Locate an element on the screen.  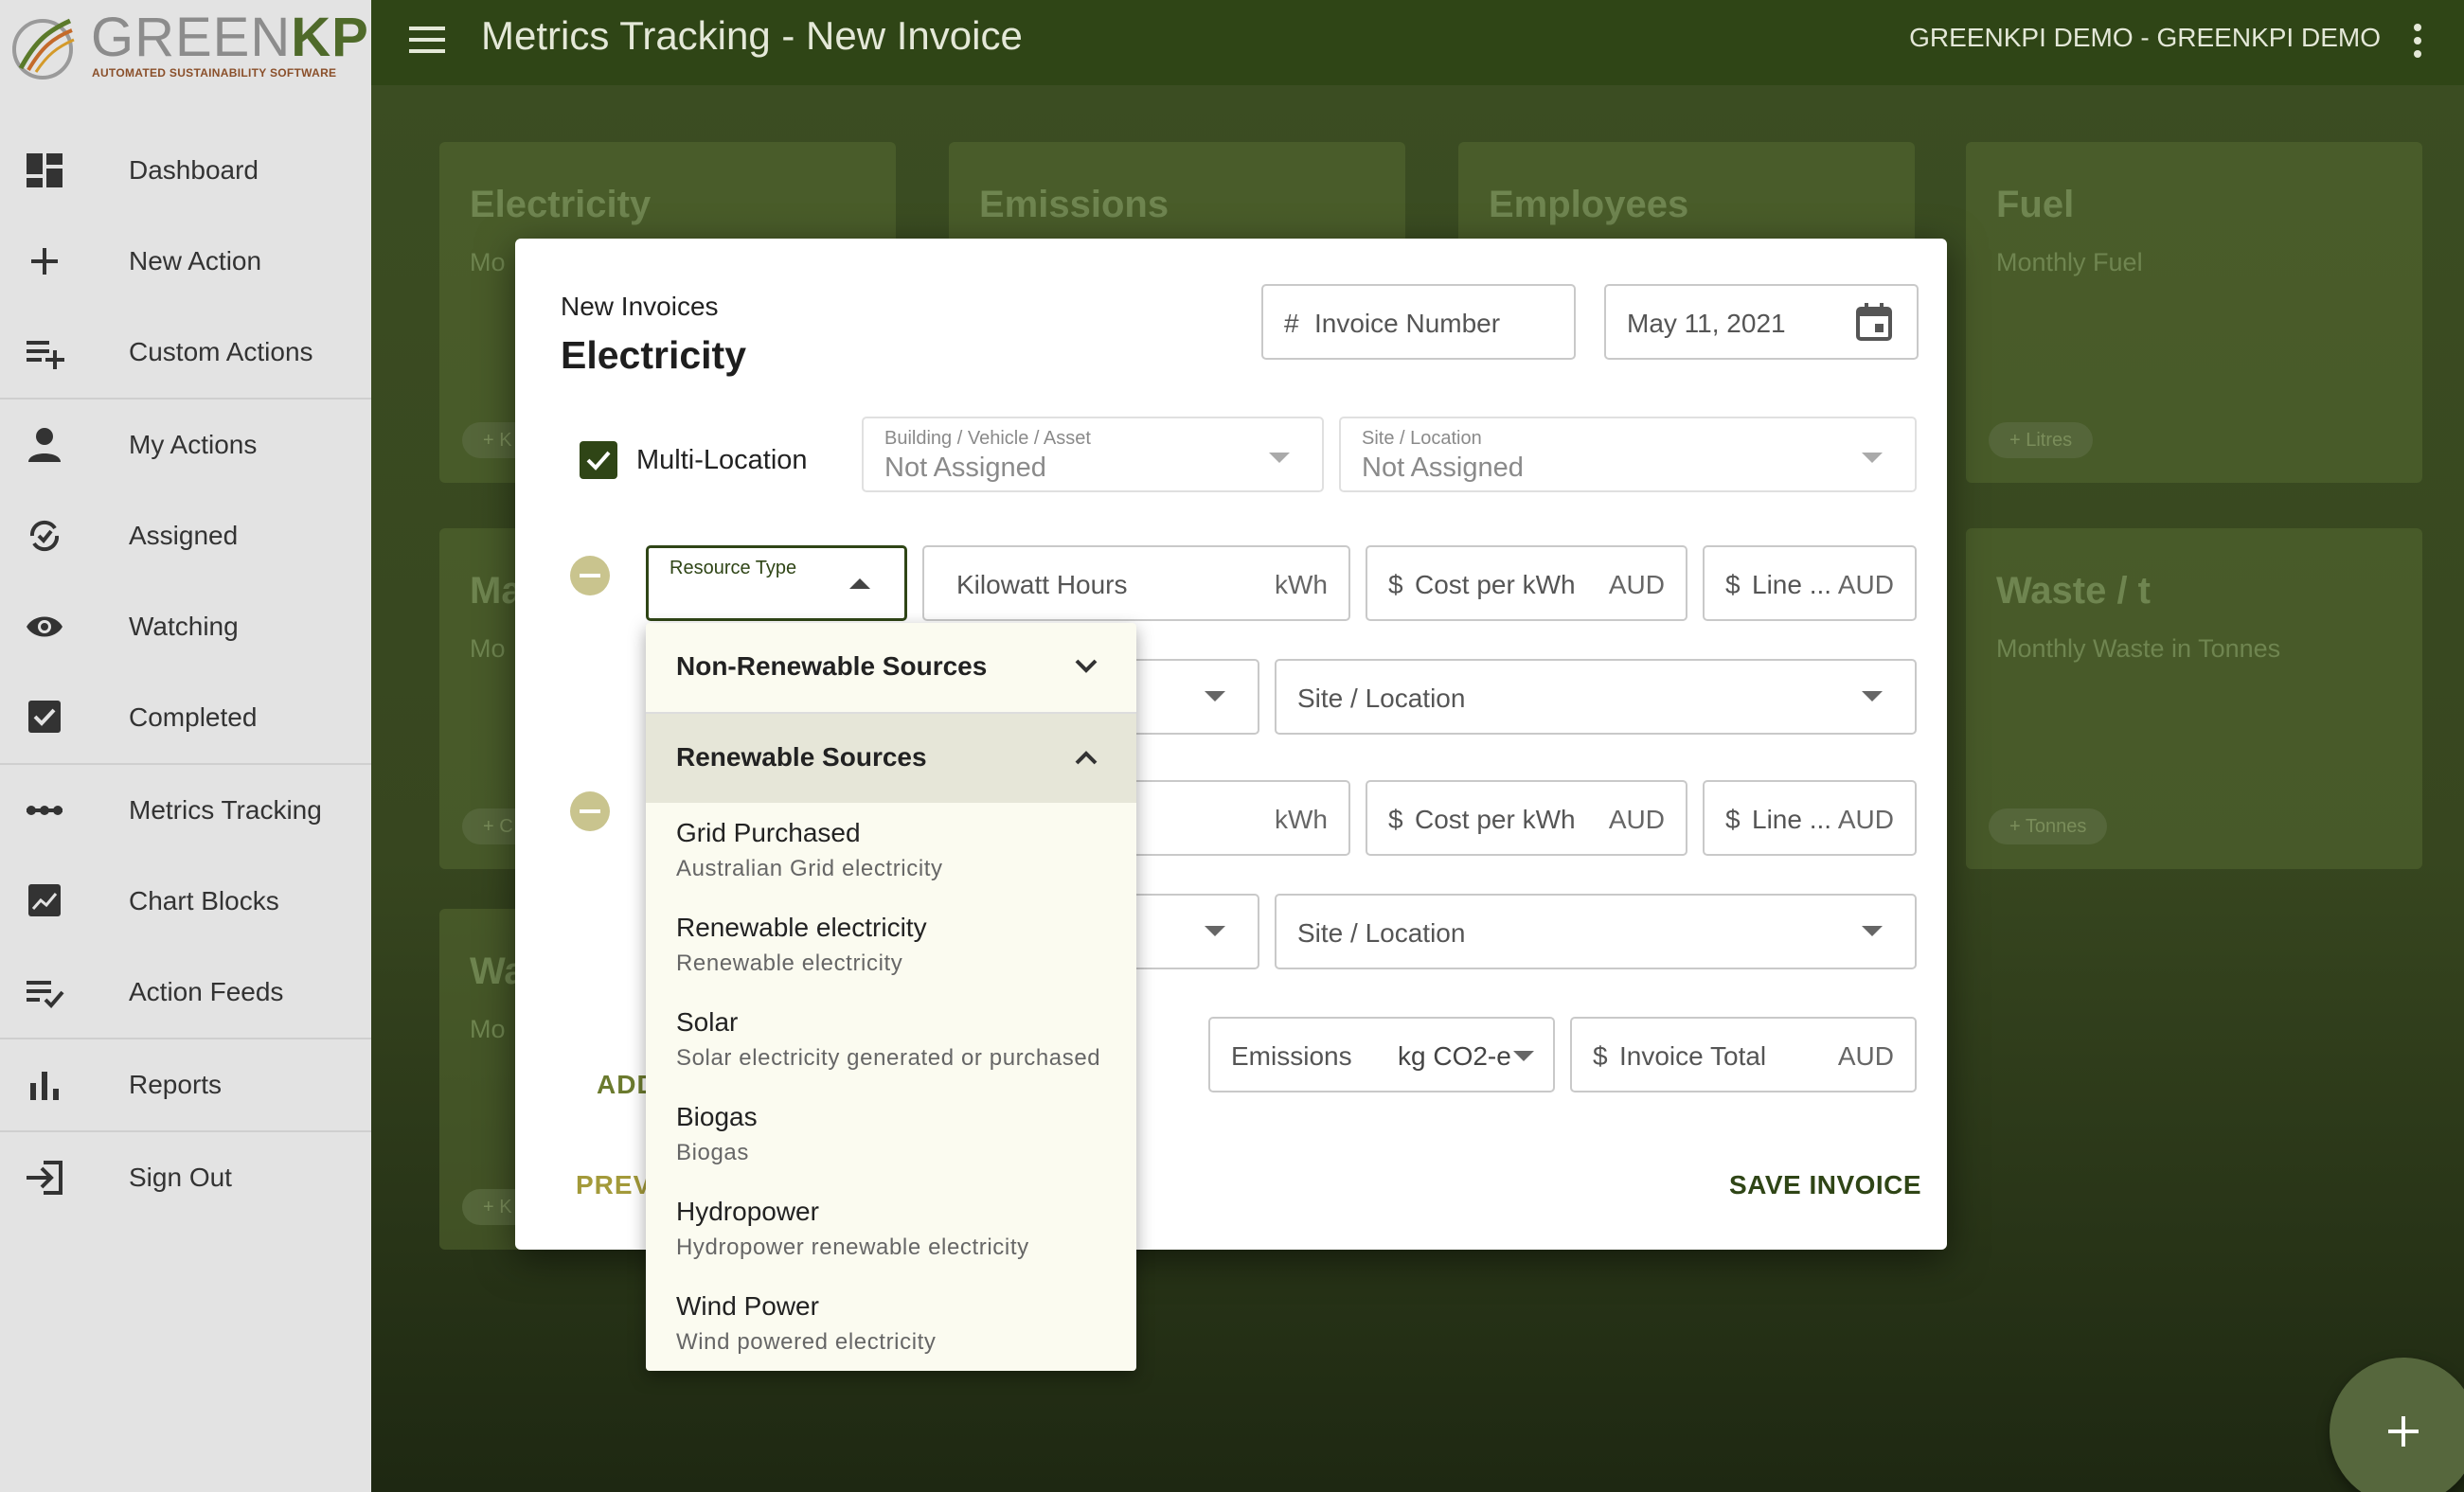
sidebar-item-label: Metrics Tracking is located at coordinates (225, 810).